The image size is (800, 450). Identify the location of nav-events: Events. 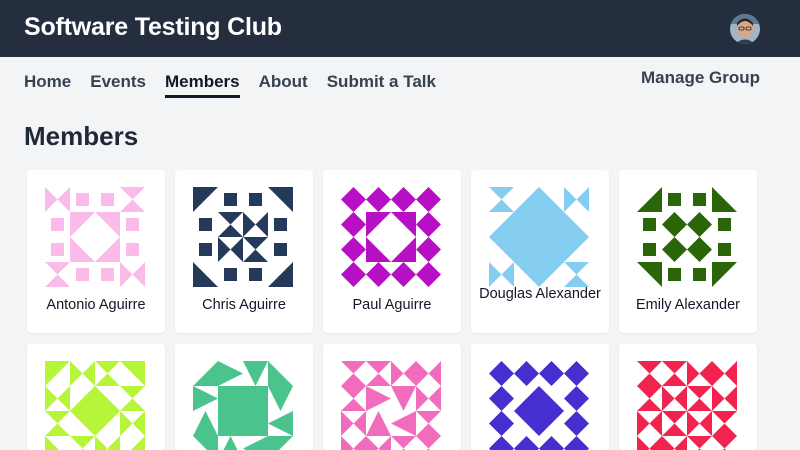
(118, 85).